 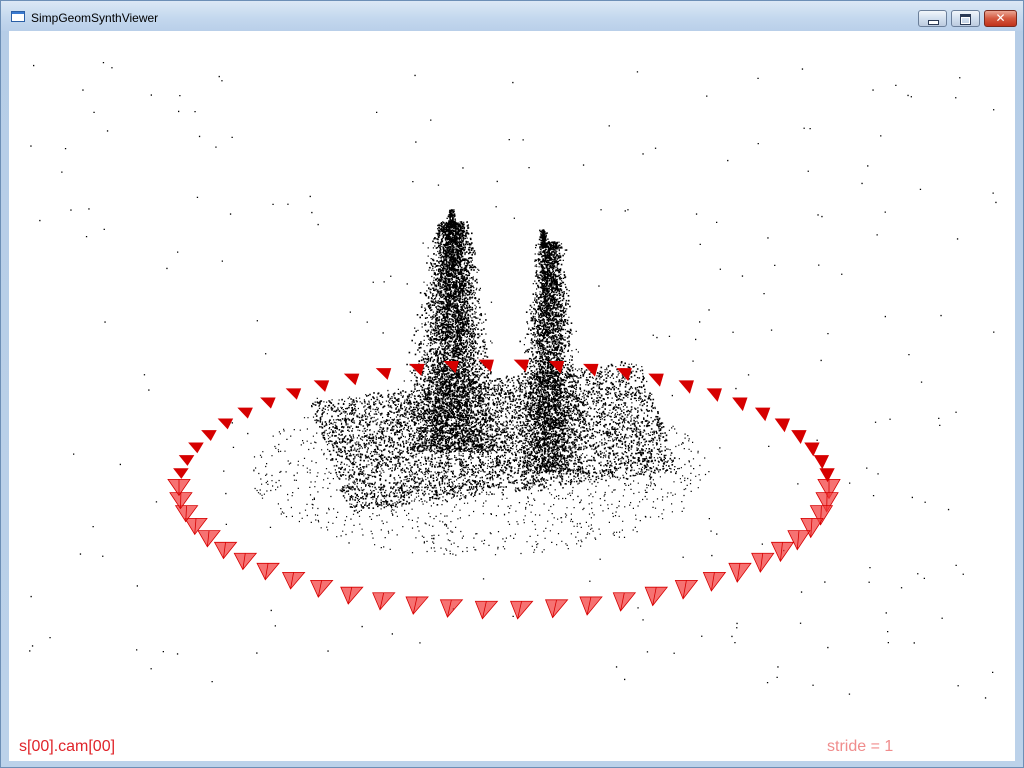 What do you see at coordinates (18, 16) in the screenshot?
I see `window-app-icon` at bounding box center [18, 16].